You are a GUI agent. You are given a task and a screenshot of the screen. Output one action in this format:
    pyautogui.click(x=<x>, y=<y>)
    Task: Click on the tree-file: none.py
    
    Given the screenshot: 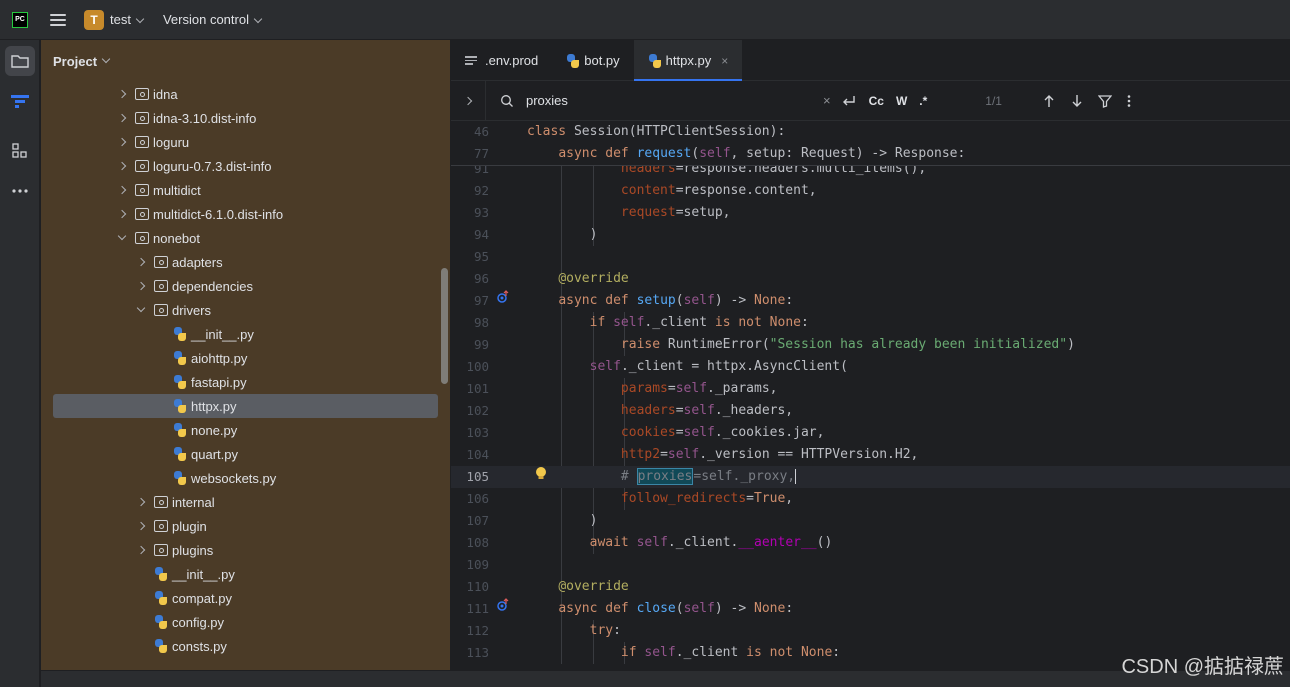 What is the action you would take?
    pyautogui.click(x=245, y=430)
    